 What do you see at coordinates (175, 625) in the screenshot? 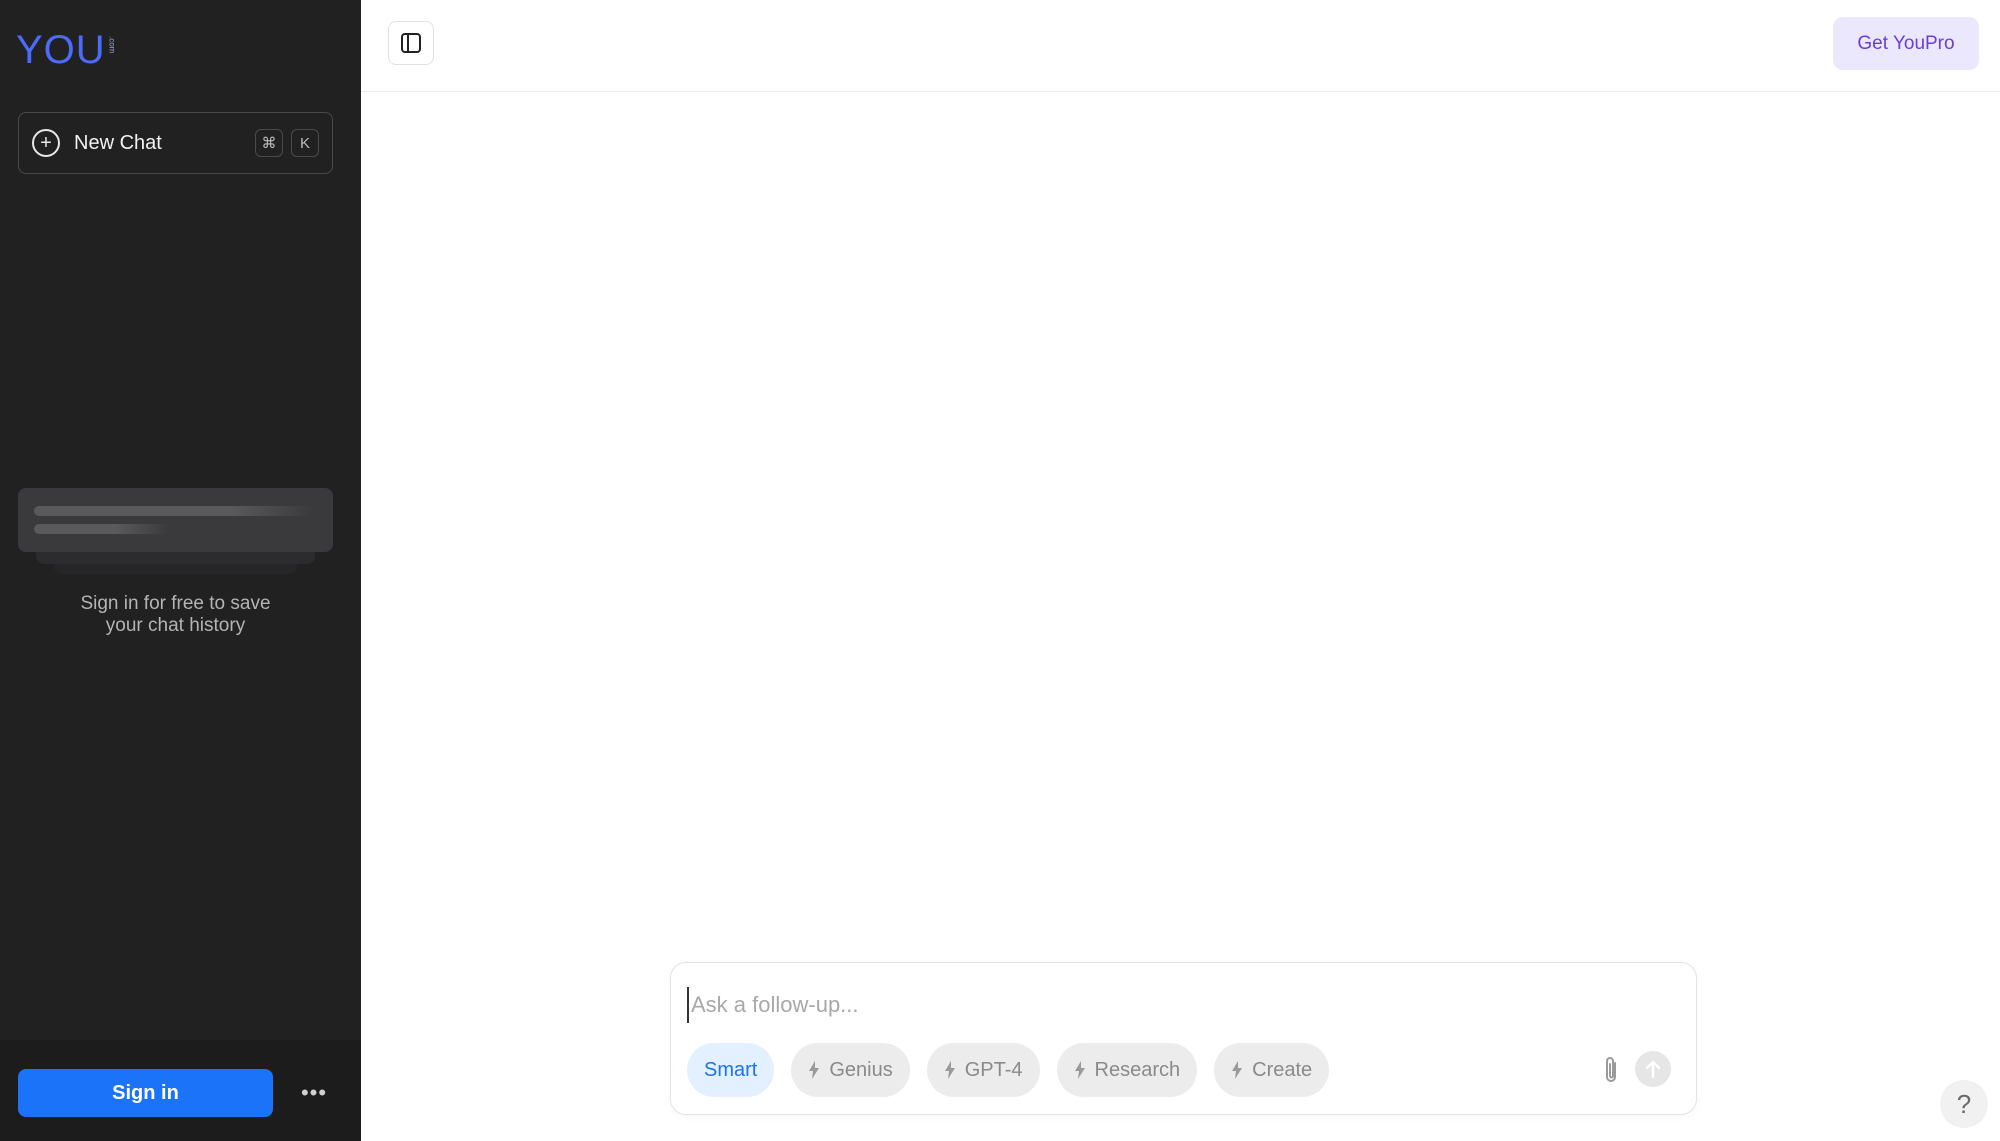
I see `signin-message-line: your chat history` at bounding box center [175, 625].